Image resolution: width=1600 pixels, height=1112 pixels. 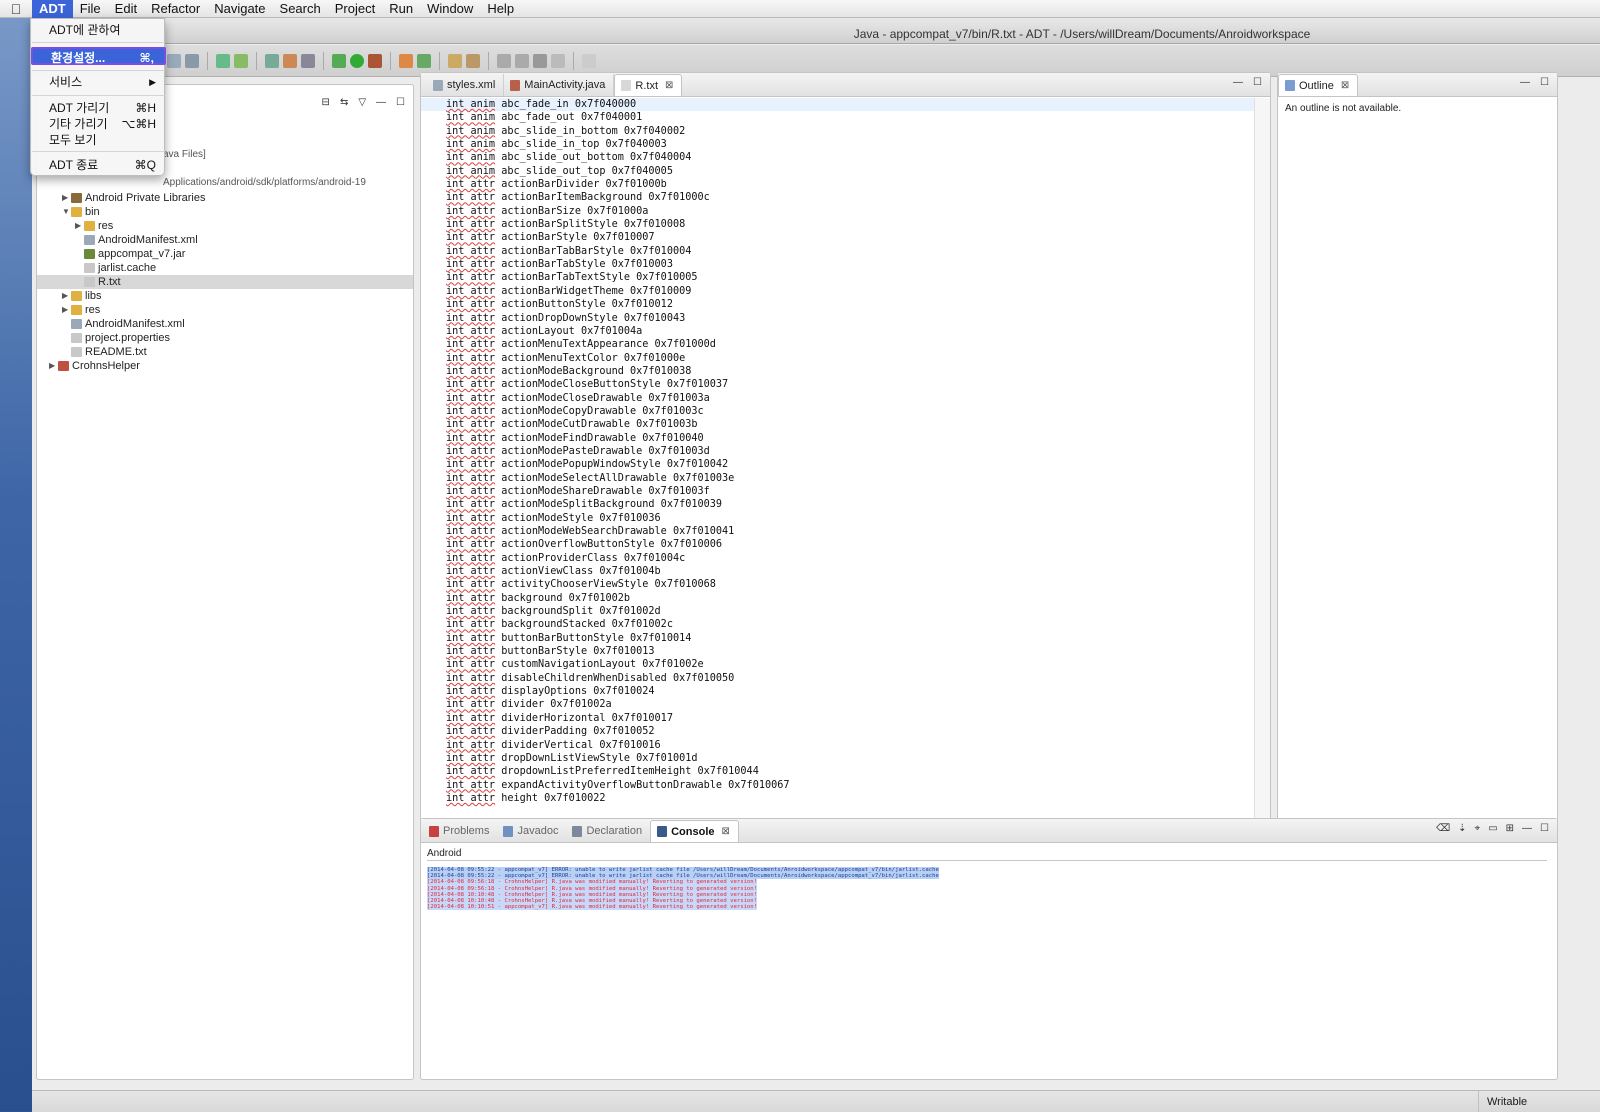 What do you see at coordinates (471, 85) in the screenshot?
I see `editor-tab-label: styles.xml` at bounding box center [471, 85].